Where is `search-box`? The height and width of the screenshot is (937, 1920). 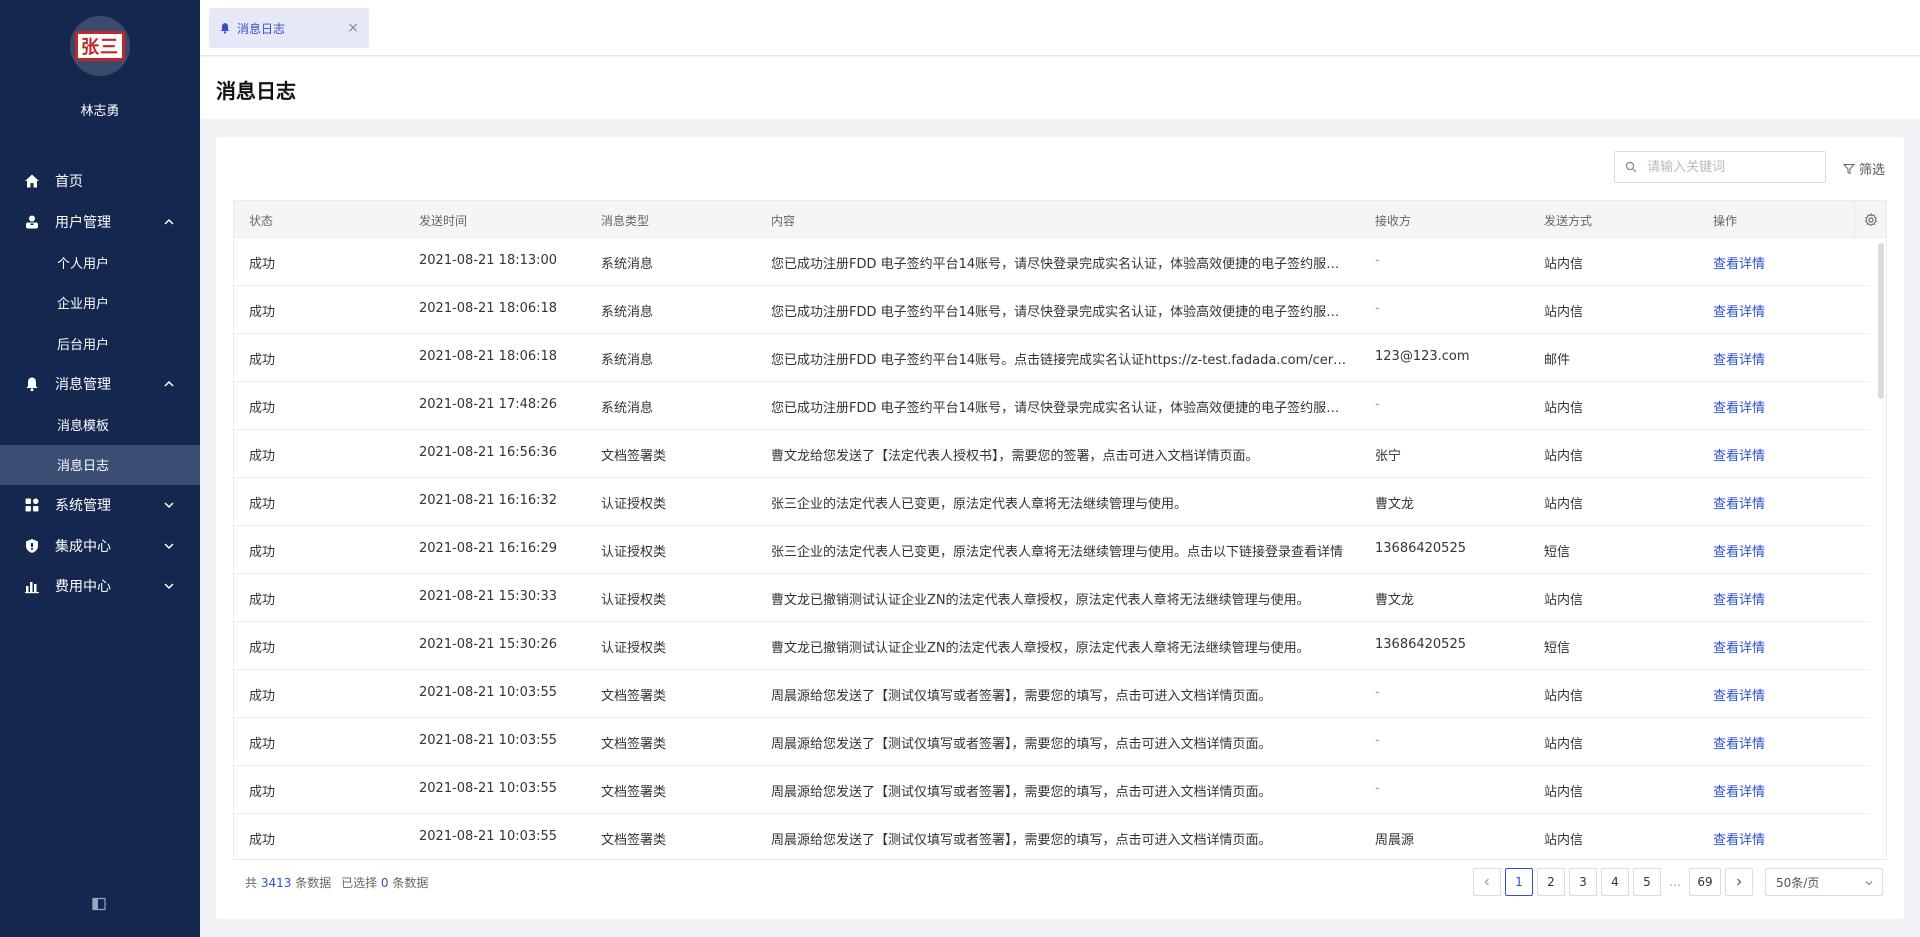 search-box is located at coordinates (1720, 167).